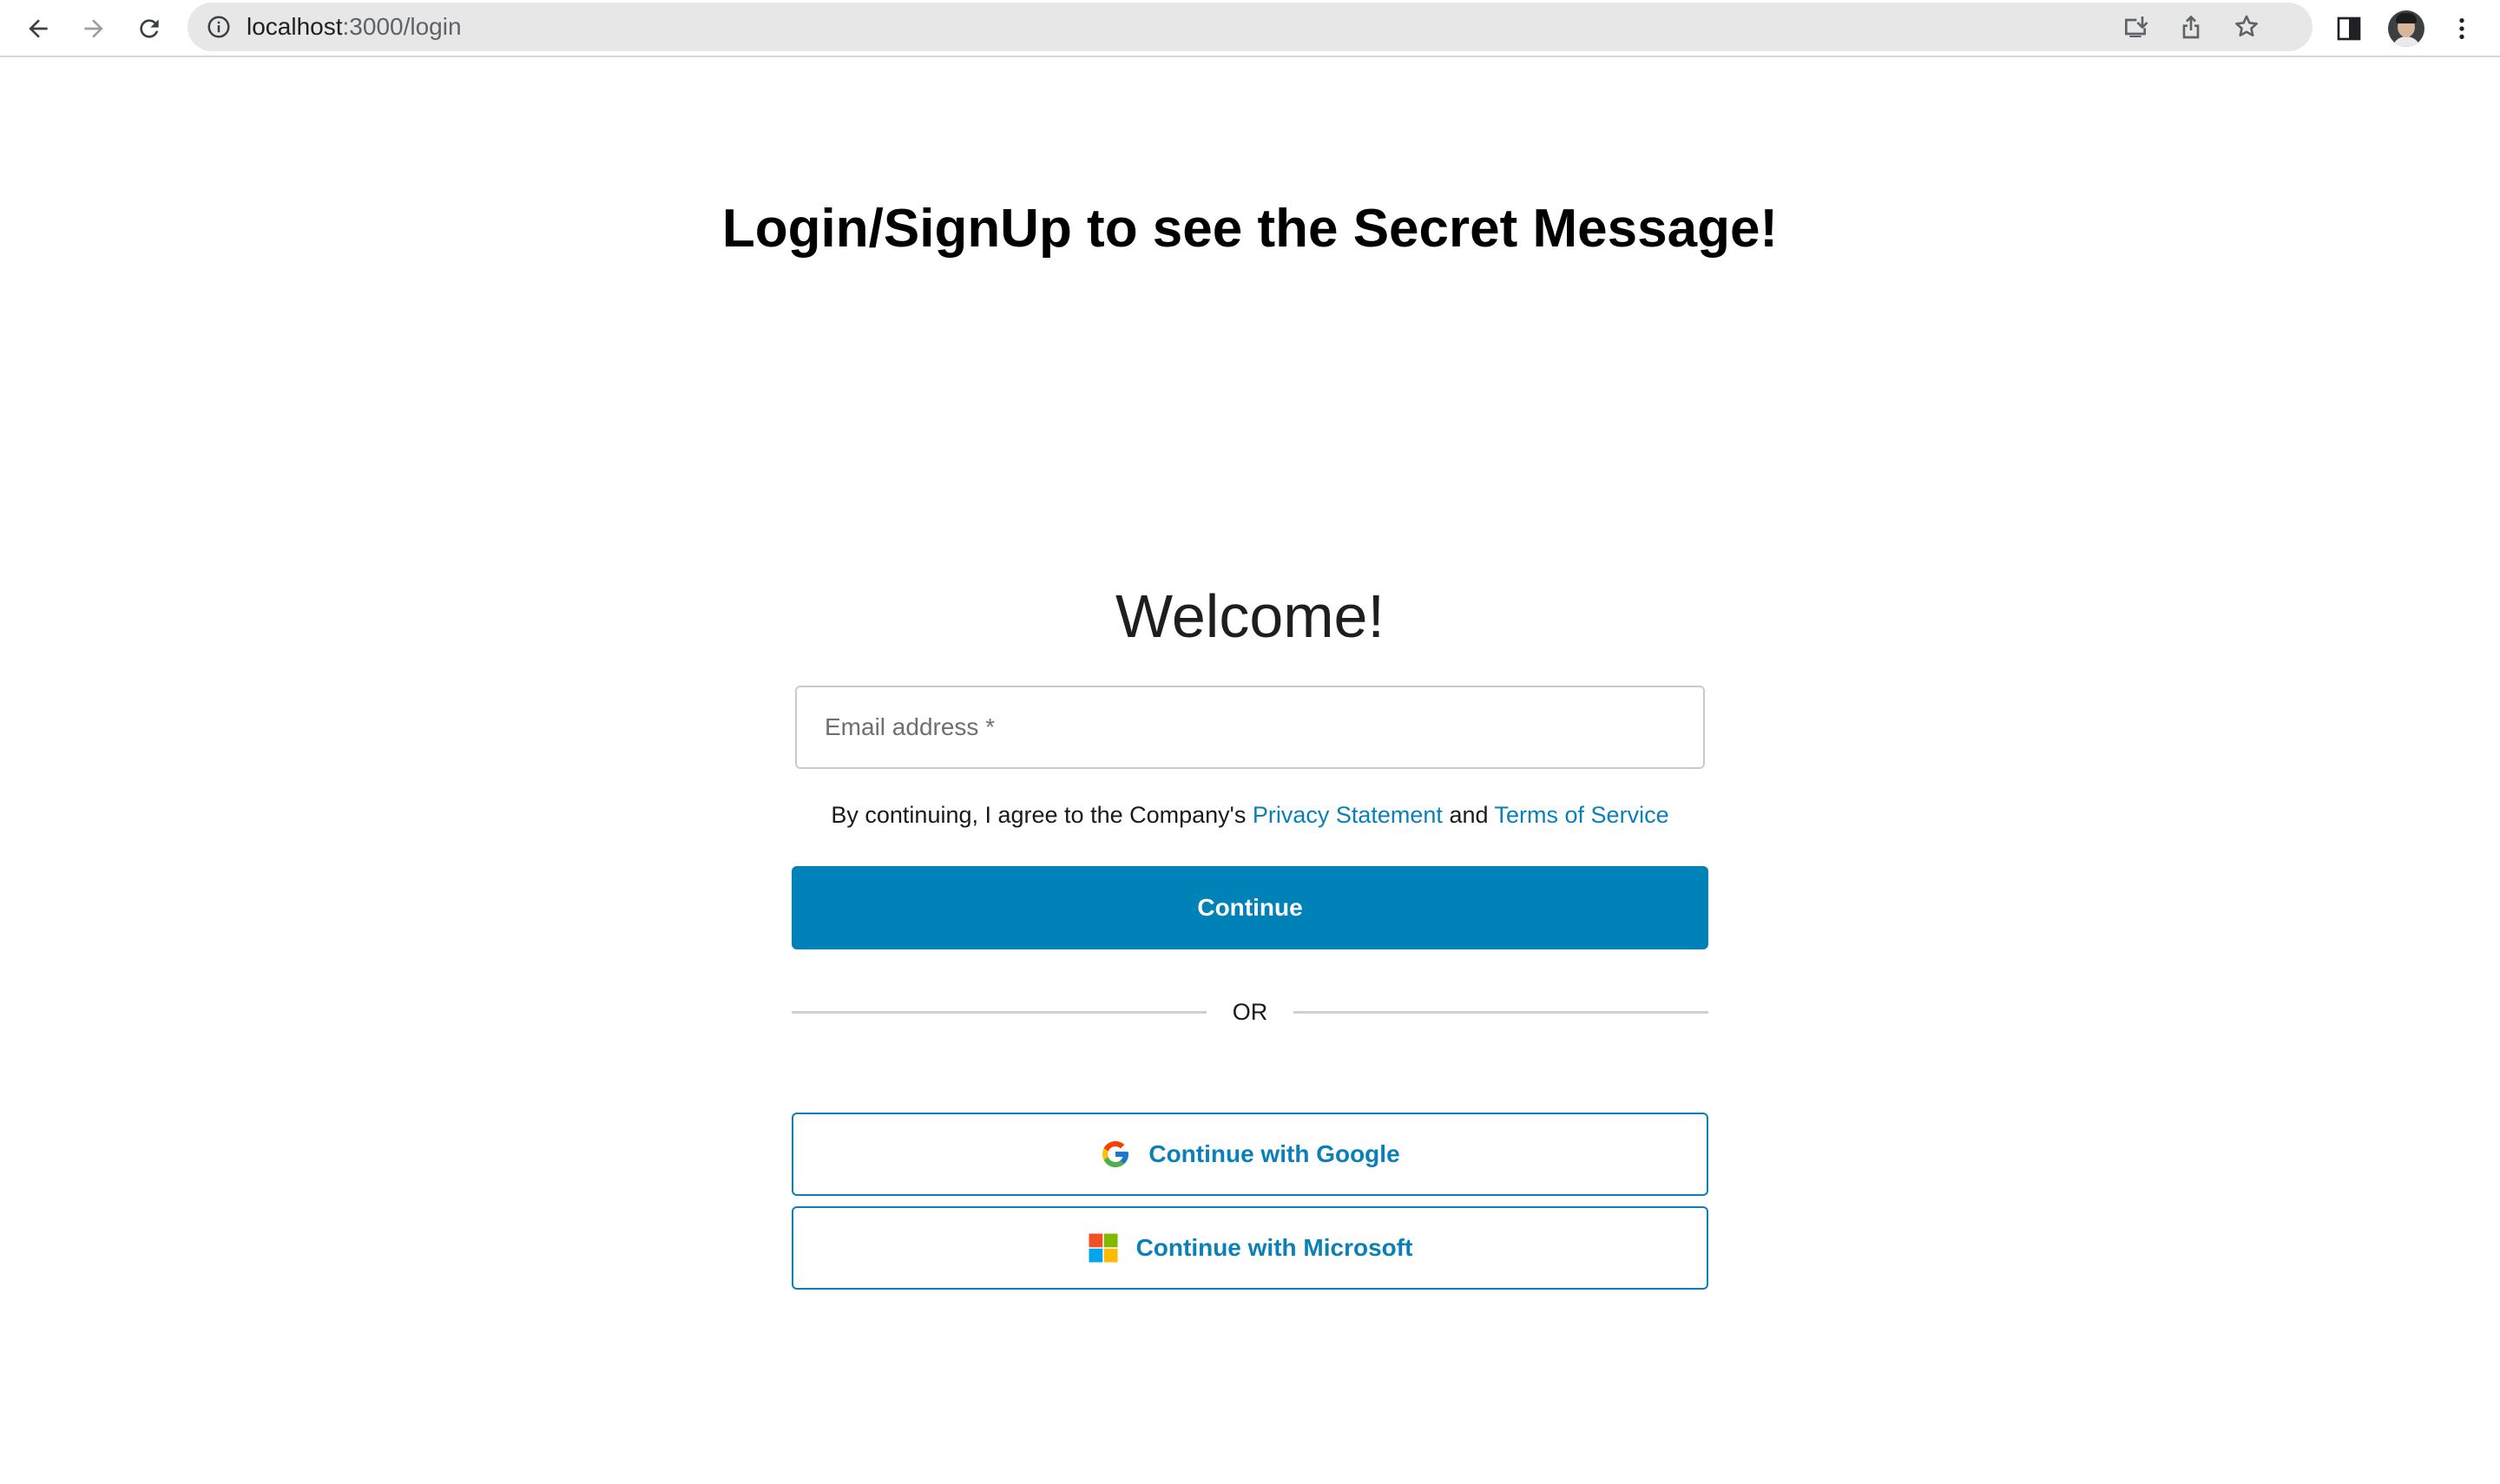  I want to click on divider-label: OR, so click(1250, 1012).